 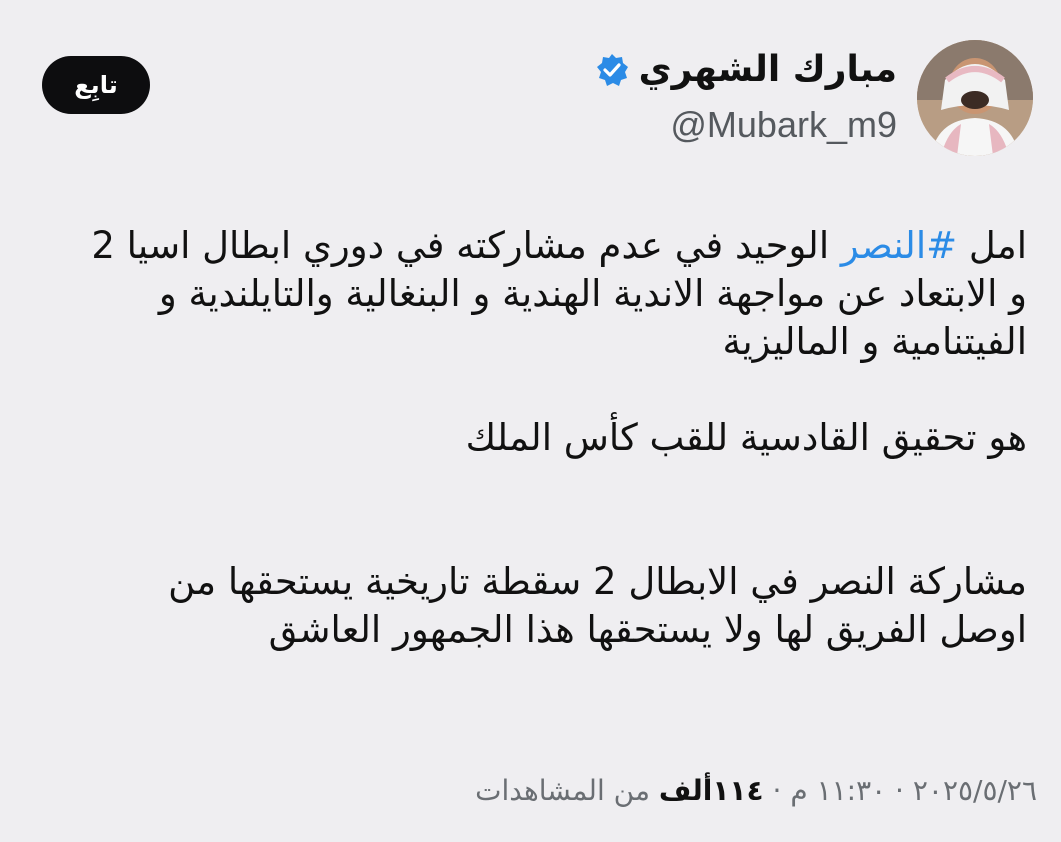 I want to click on avatar, so click(x=975, y=98).